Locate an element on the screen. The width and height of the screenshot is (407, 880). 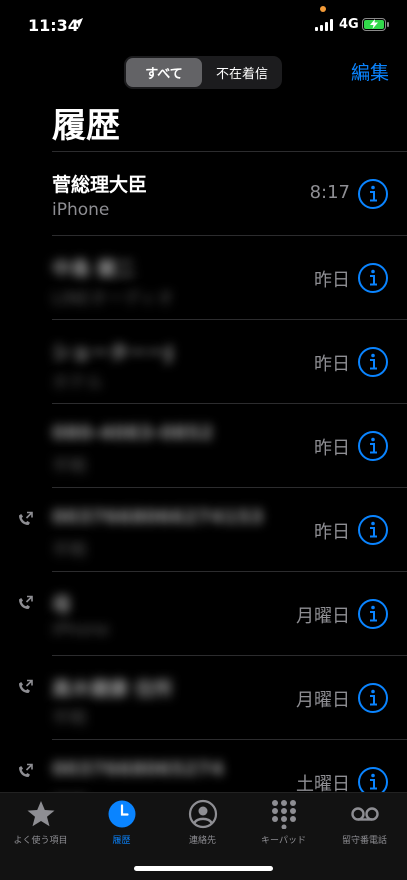
tab-label: 履歴 is located at coordinates (121, 841).